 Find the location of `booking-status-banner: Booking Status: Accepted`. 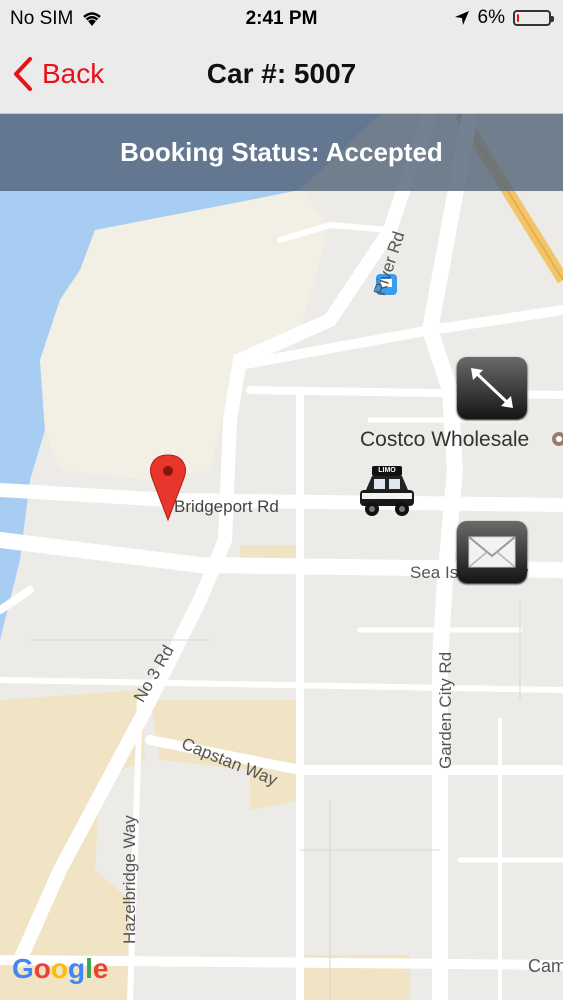

booking-status-banner: Booking Status: Accepted is located at coordinates (281, 152).